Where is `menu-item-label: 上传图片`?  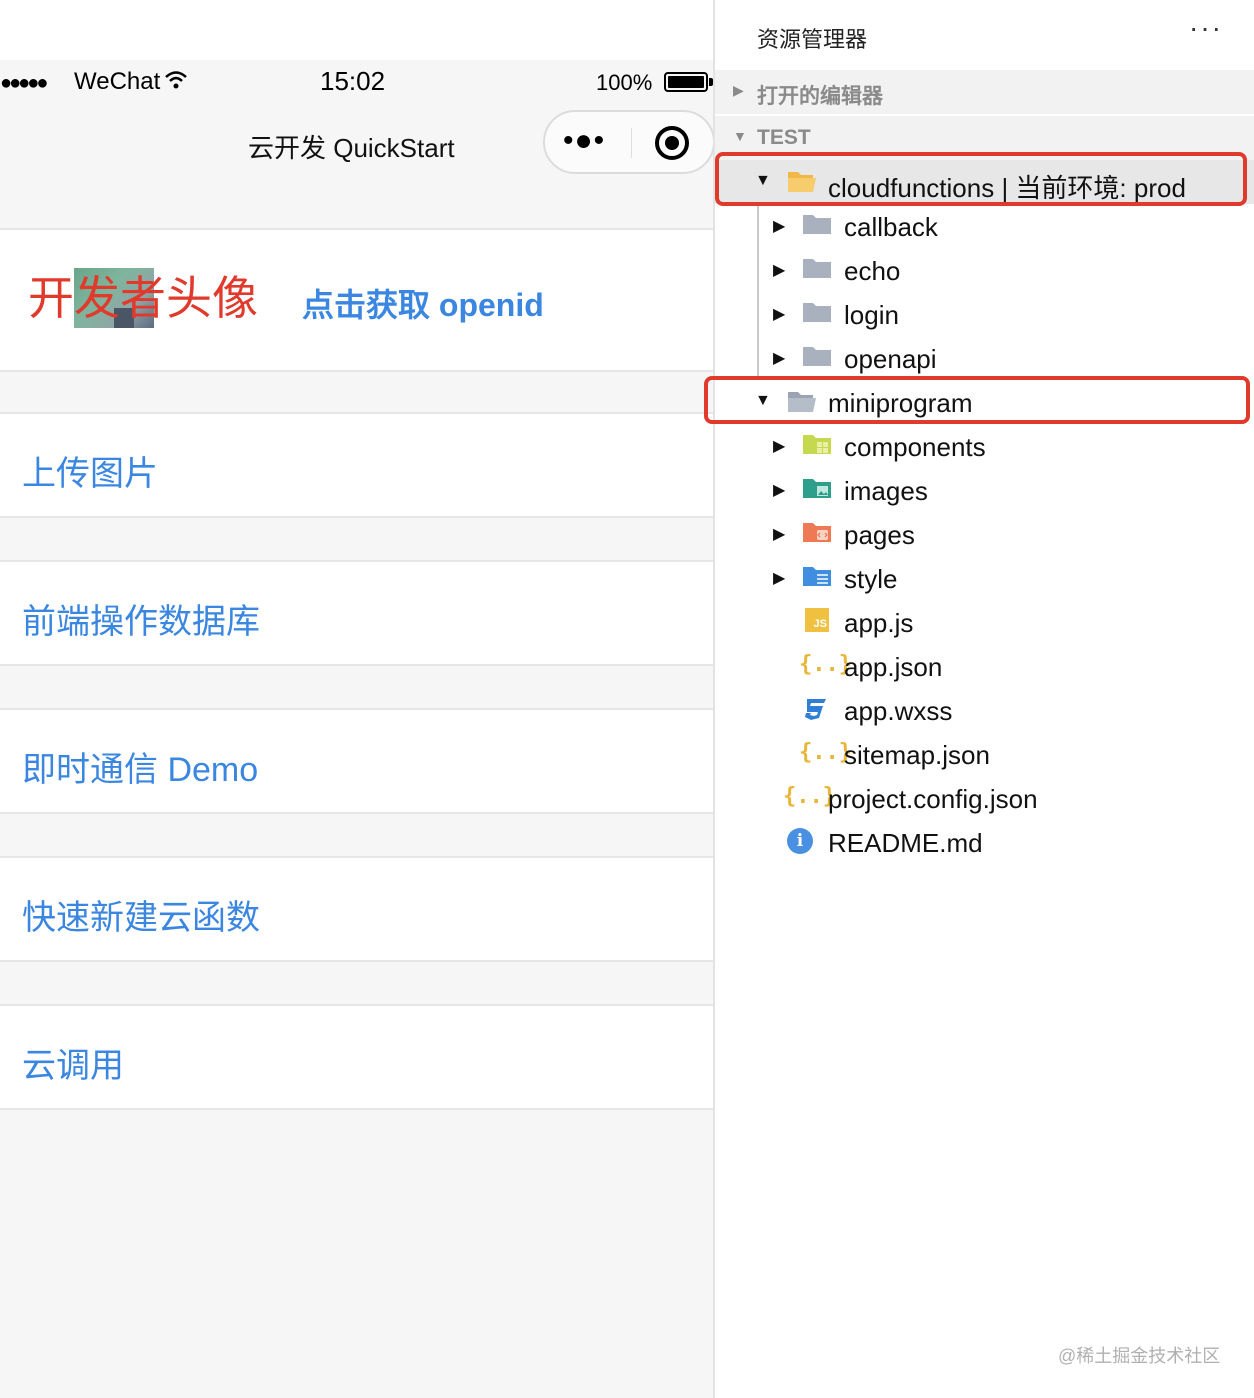 menu-item-label: 上传图片 is located at coordinates (90, 474).